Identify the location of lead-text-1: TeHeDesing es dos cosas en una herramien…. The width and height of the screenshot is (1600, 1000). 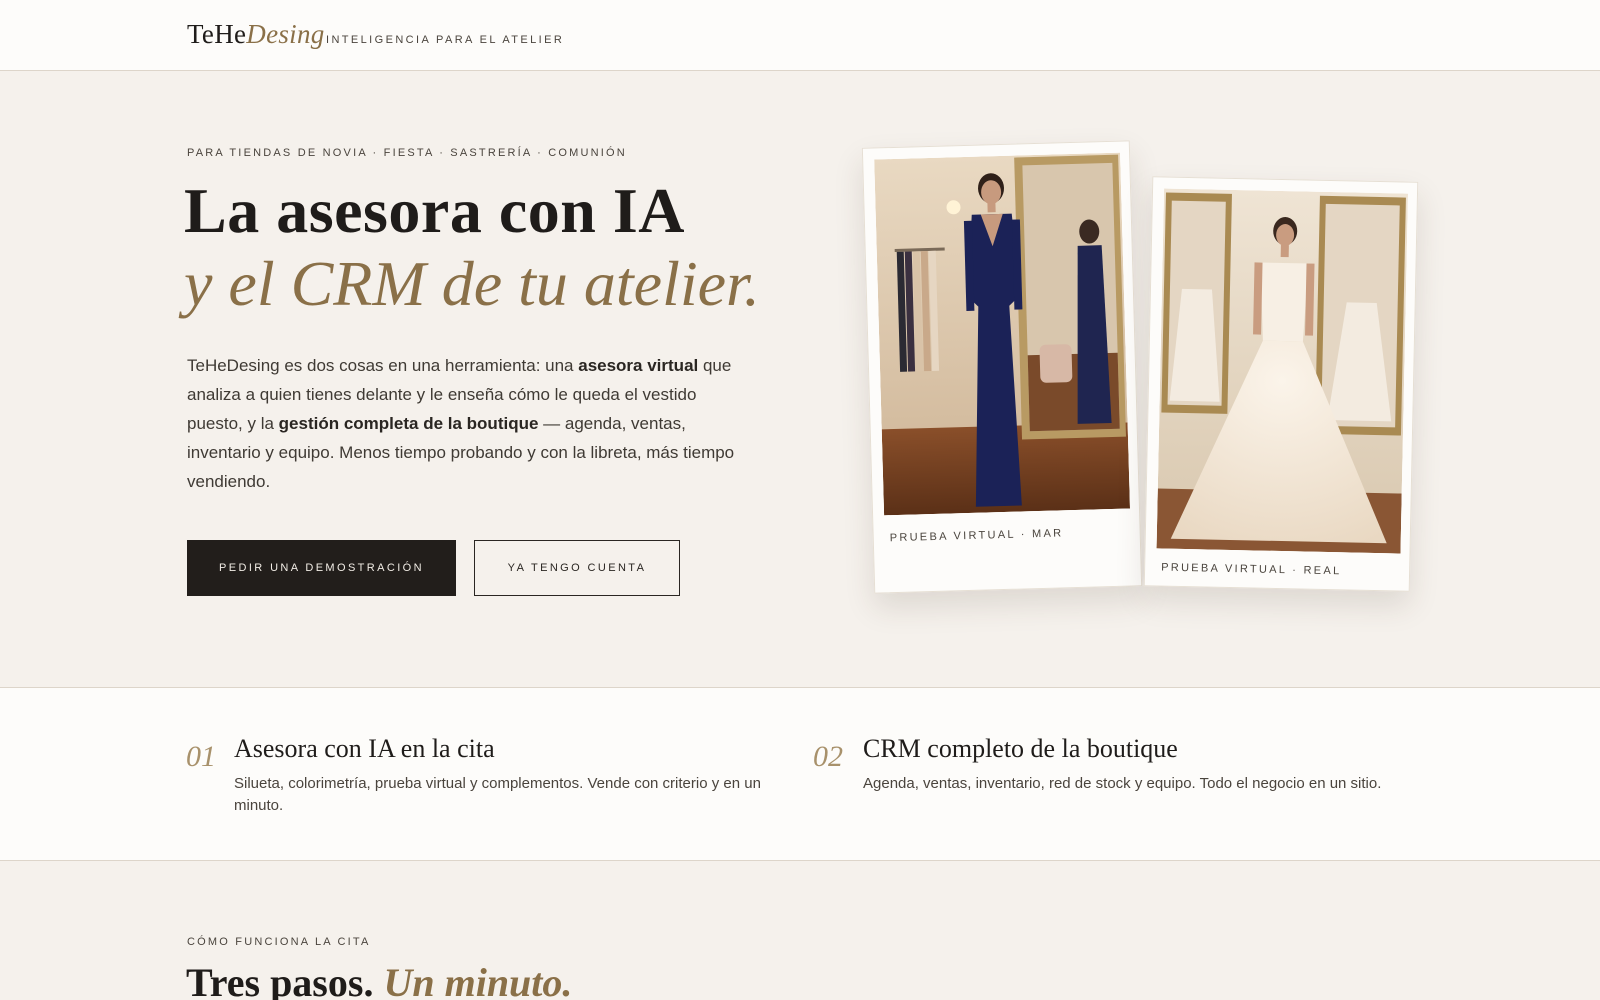
(383, 365).